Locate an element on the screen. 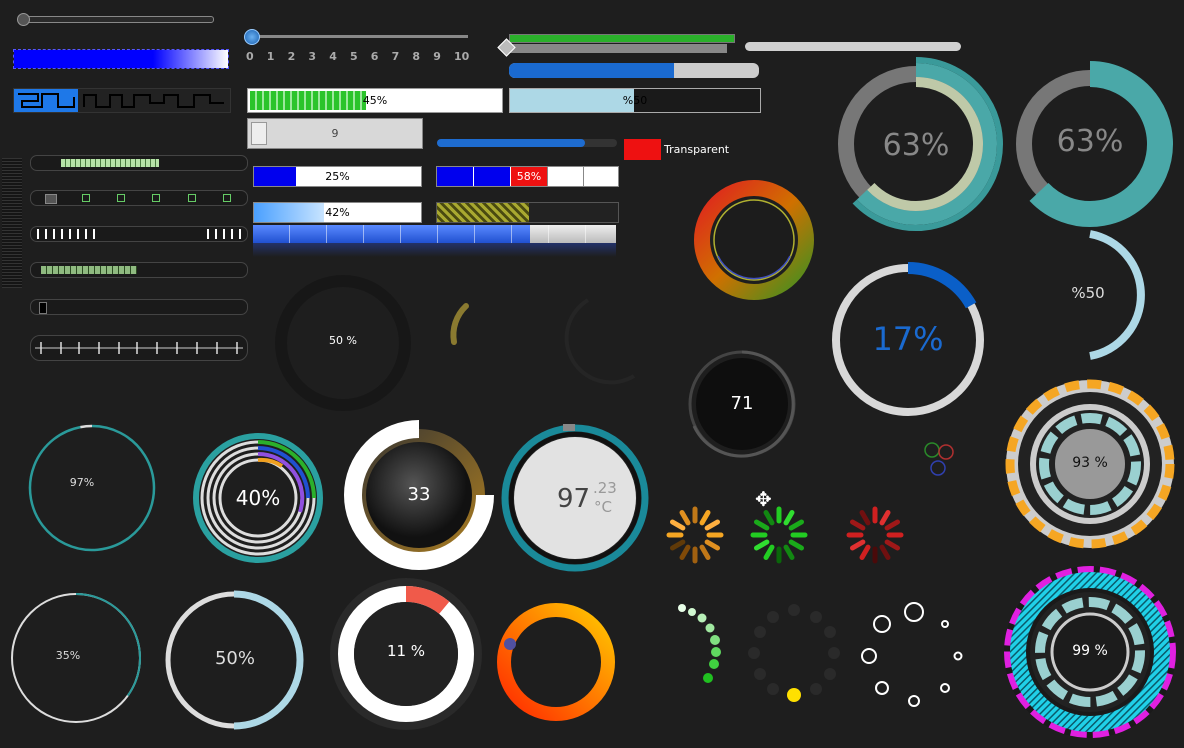  orbit-spinner is located at coordinates (939, 459).